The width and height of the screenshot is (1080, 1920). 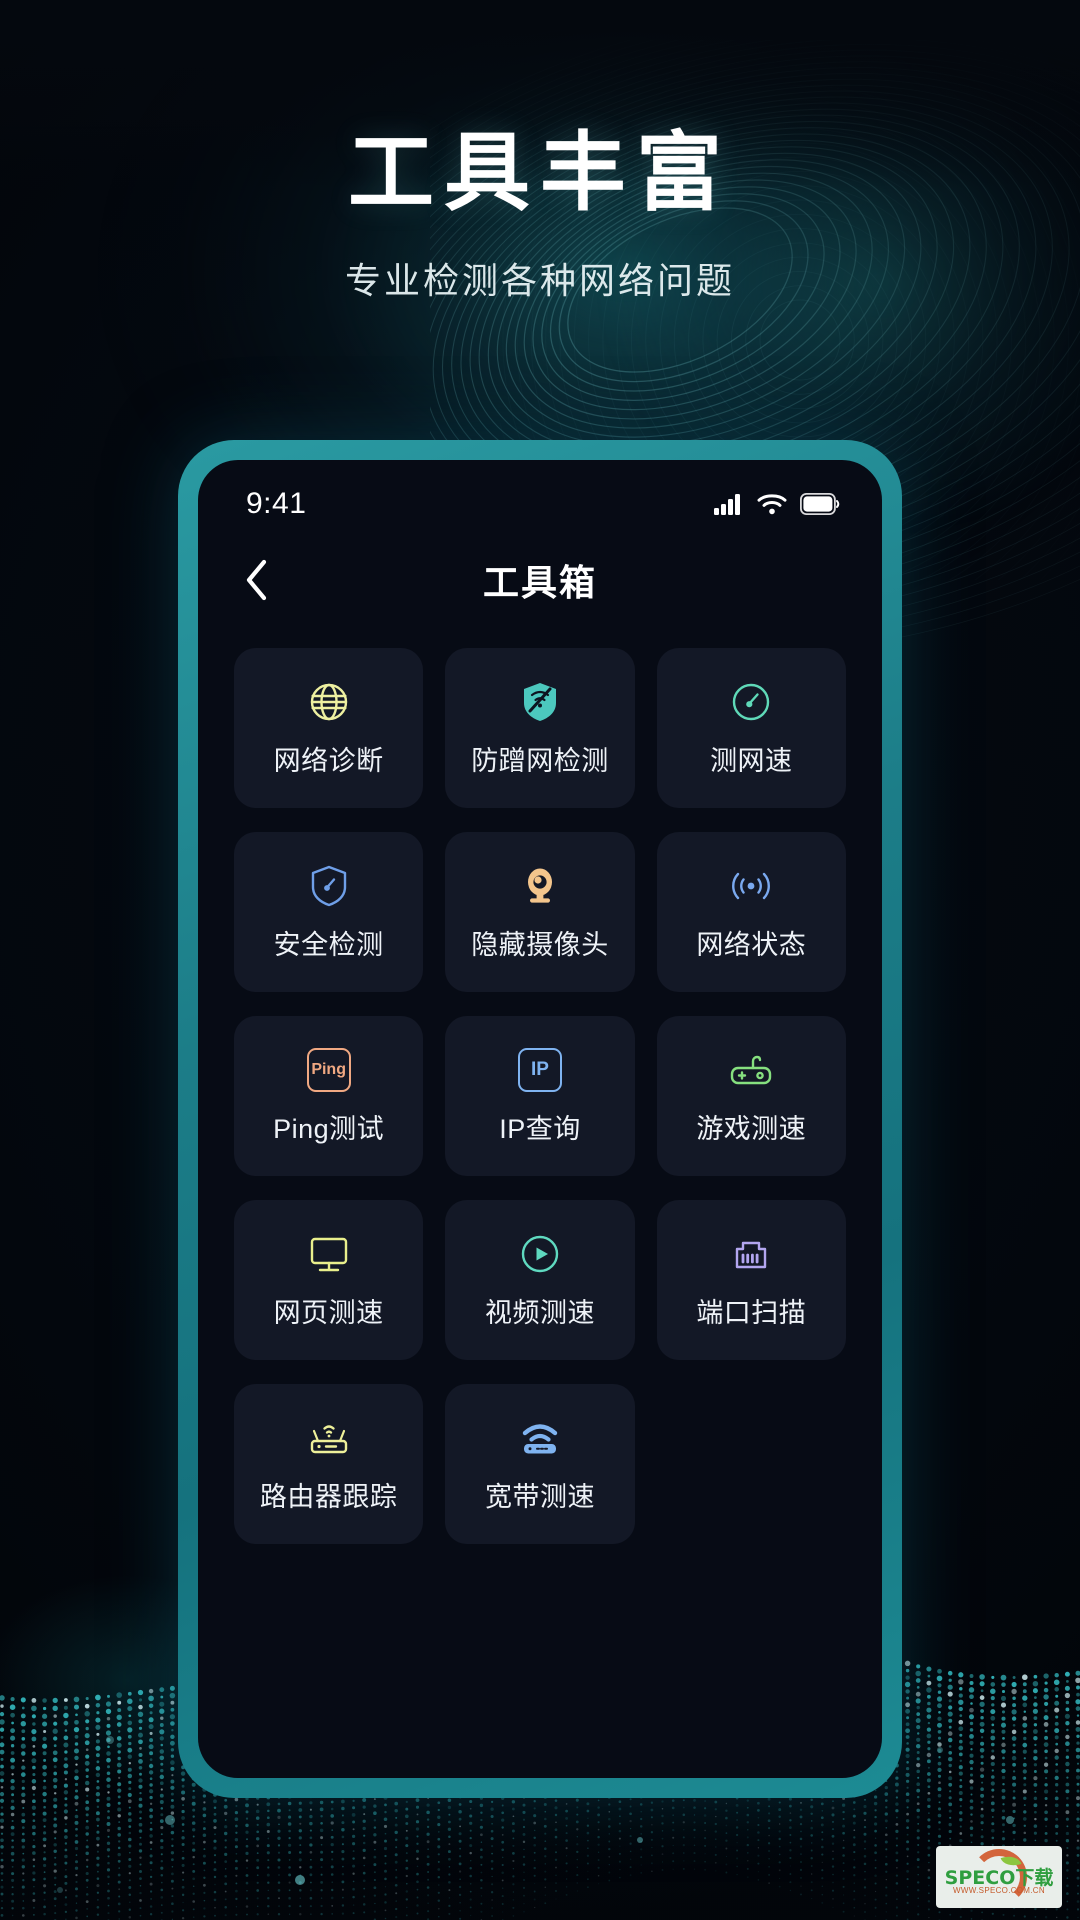 What do you see at coordinates (751, 886) in the screenshot?
I see `broadcast-signal-icon` at bounding box center [751, 886].